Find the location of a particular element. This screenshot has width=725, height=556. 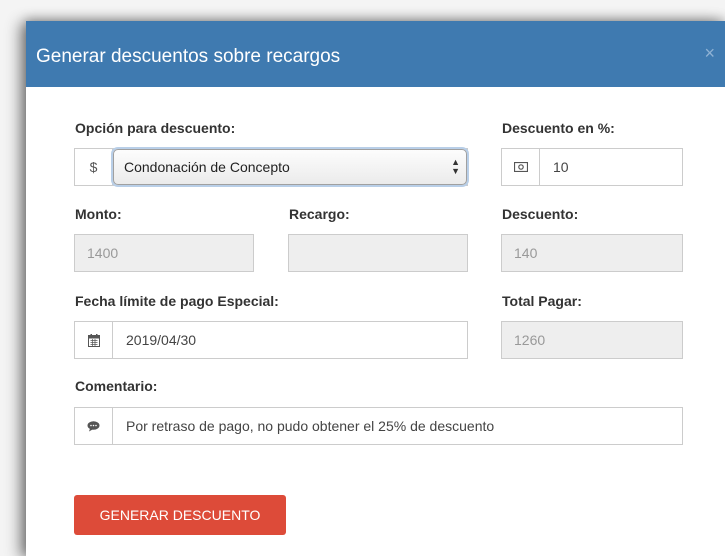

recargo-label: Recargo: is located at coordinates (319, 214).